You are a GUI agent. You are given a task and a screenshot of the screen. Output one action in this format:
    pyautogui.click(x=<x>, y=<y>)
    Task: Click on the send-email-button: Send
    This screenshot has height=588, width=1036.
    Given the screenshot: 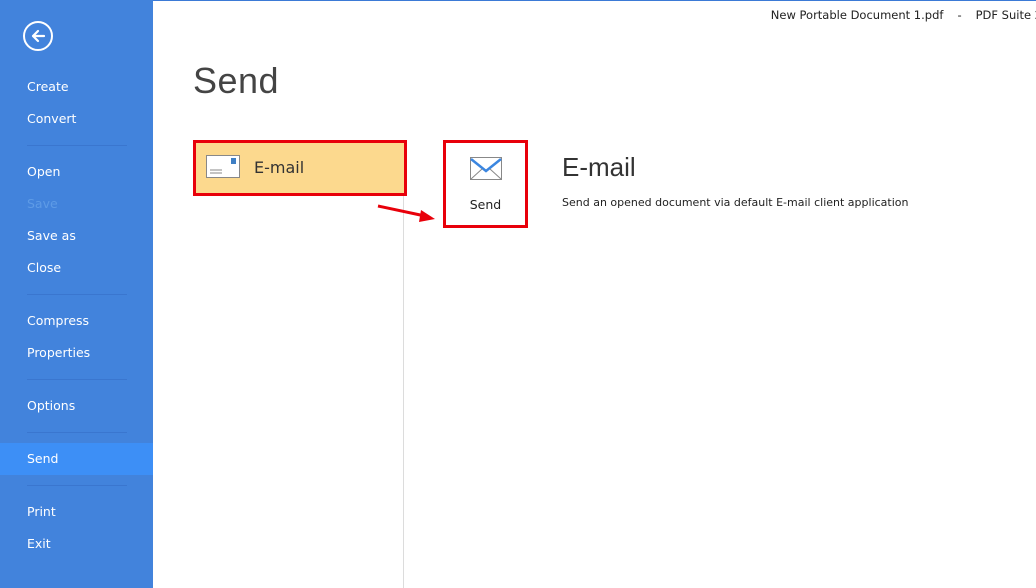 What is the action you would take?
    pyautogui.click(x=485, y=184)
    